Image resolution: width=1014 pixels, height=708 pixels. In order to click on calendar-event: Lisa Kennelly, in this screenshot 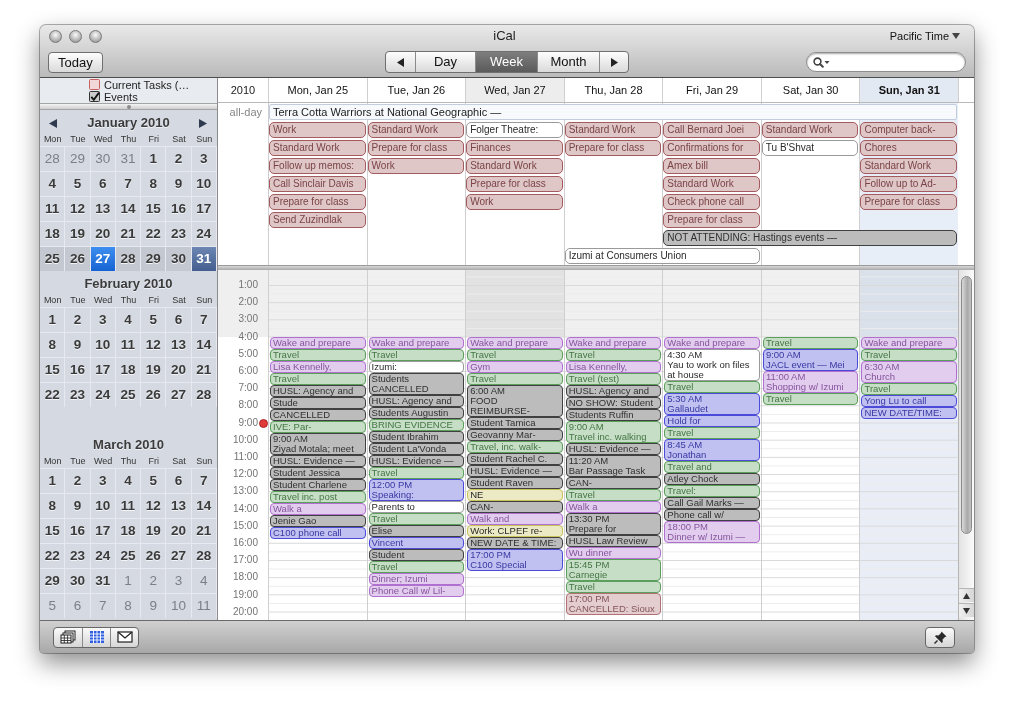, I will do `click(613, 367)`.